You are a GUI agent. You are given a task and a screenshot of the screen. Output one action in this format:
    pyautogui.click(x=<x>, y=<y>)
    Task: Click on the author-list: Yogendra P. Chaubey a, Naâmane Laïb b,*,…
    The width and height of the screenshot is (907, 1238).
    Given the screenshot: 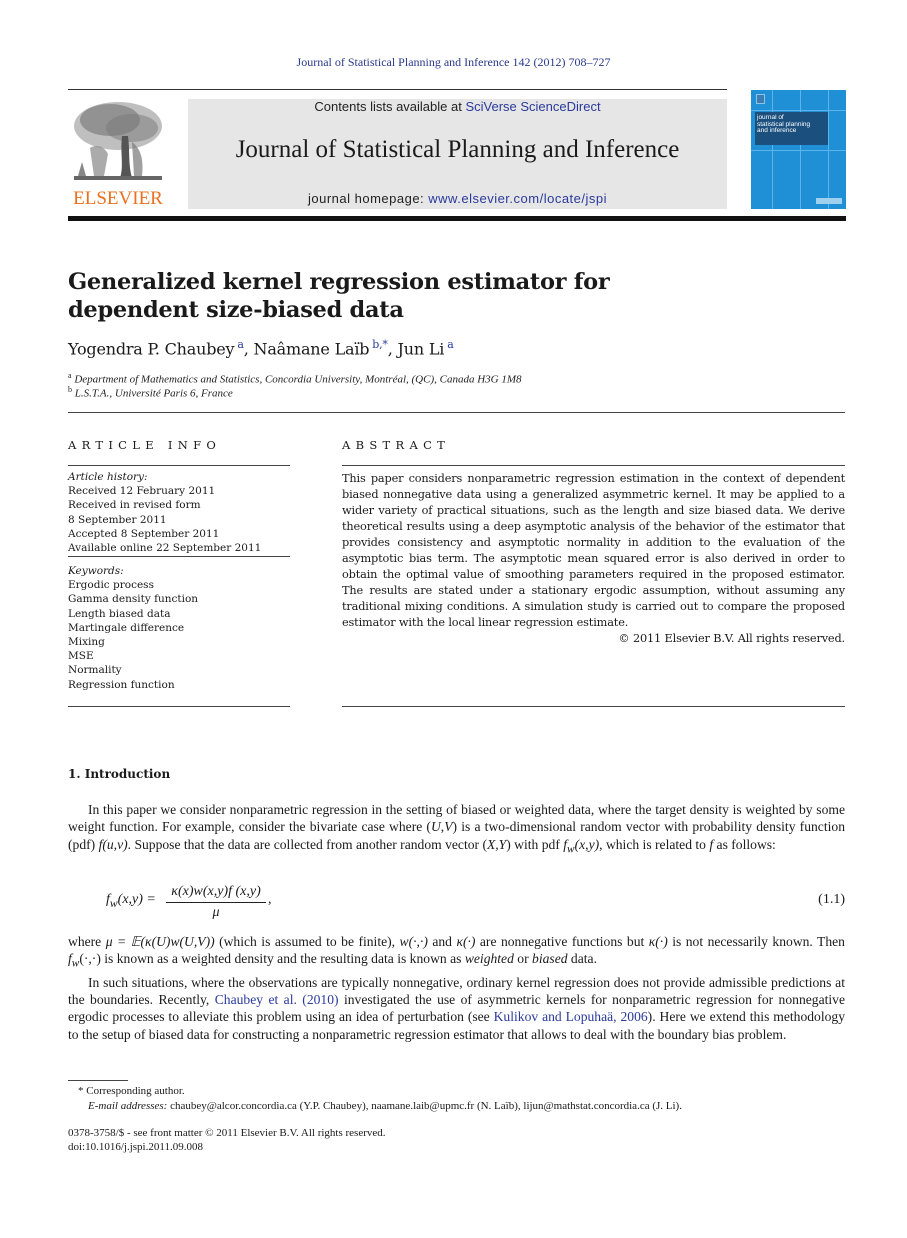 What is the action you would take?
    pyautogui.click(x=261, y=348)
    